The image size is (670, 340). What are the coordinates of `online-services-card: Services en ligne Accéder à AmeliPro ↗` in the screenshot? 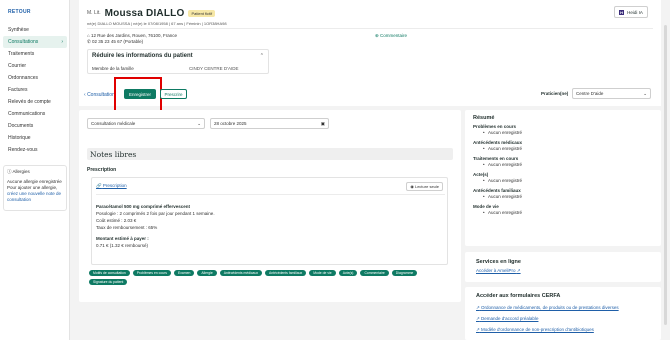 It's located at (563, 267).